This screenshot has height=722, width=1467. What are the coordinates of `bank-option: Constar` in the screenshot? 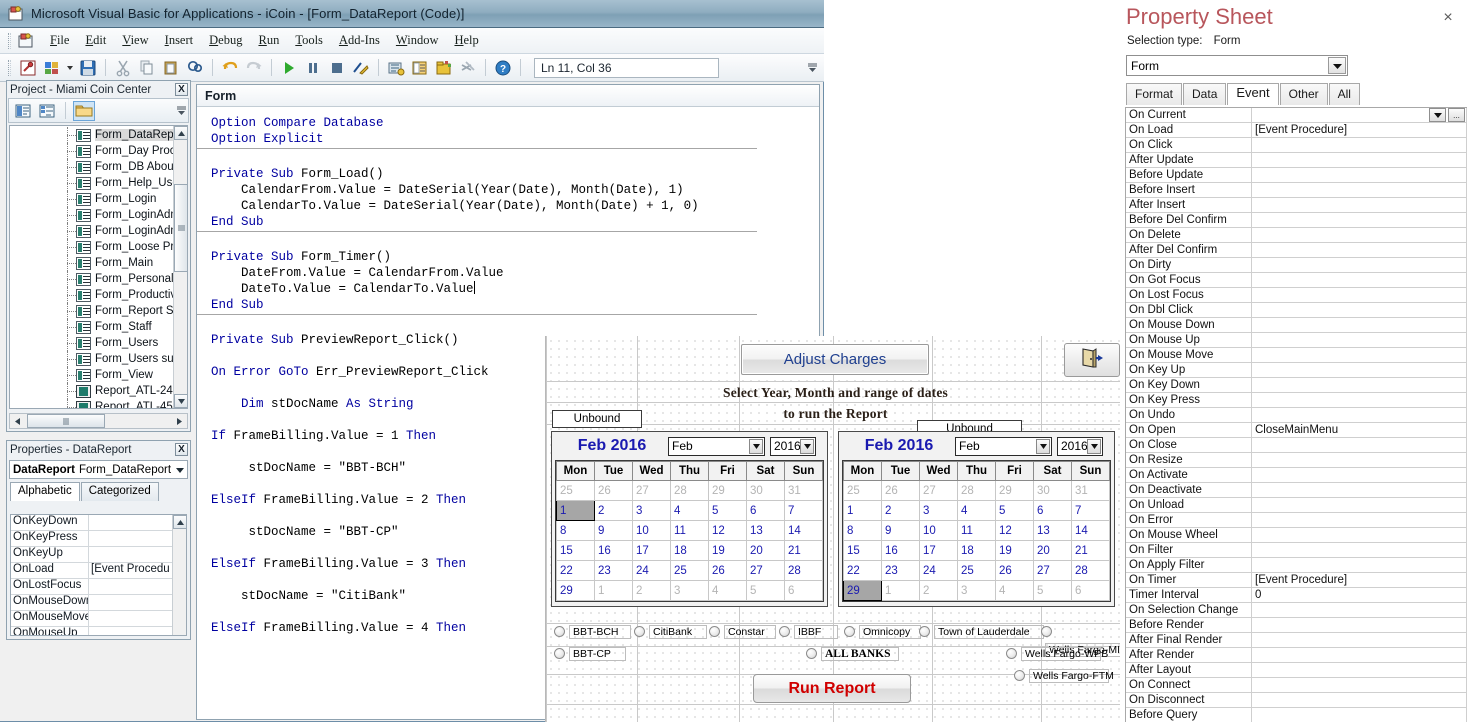 It's located at (742, 632).